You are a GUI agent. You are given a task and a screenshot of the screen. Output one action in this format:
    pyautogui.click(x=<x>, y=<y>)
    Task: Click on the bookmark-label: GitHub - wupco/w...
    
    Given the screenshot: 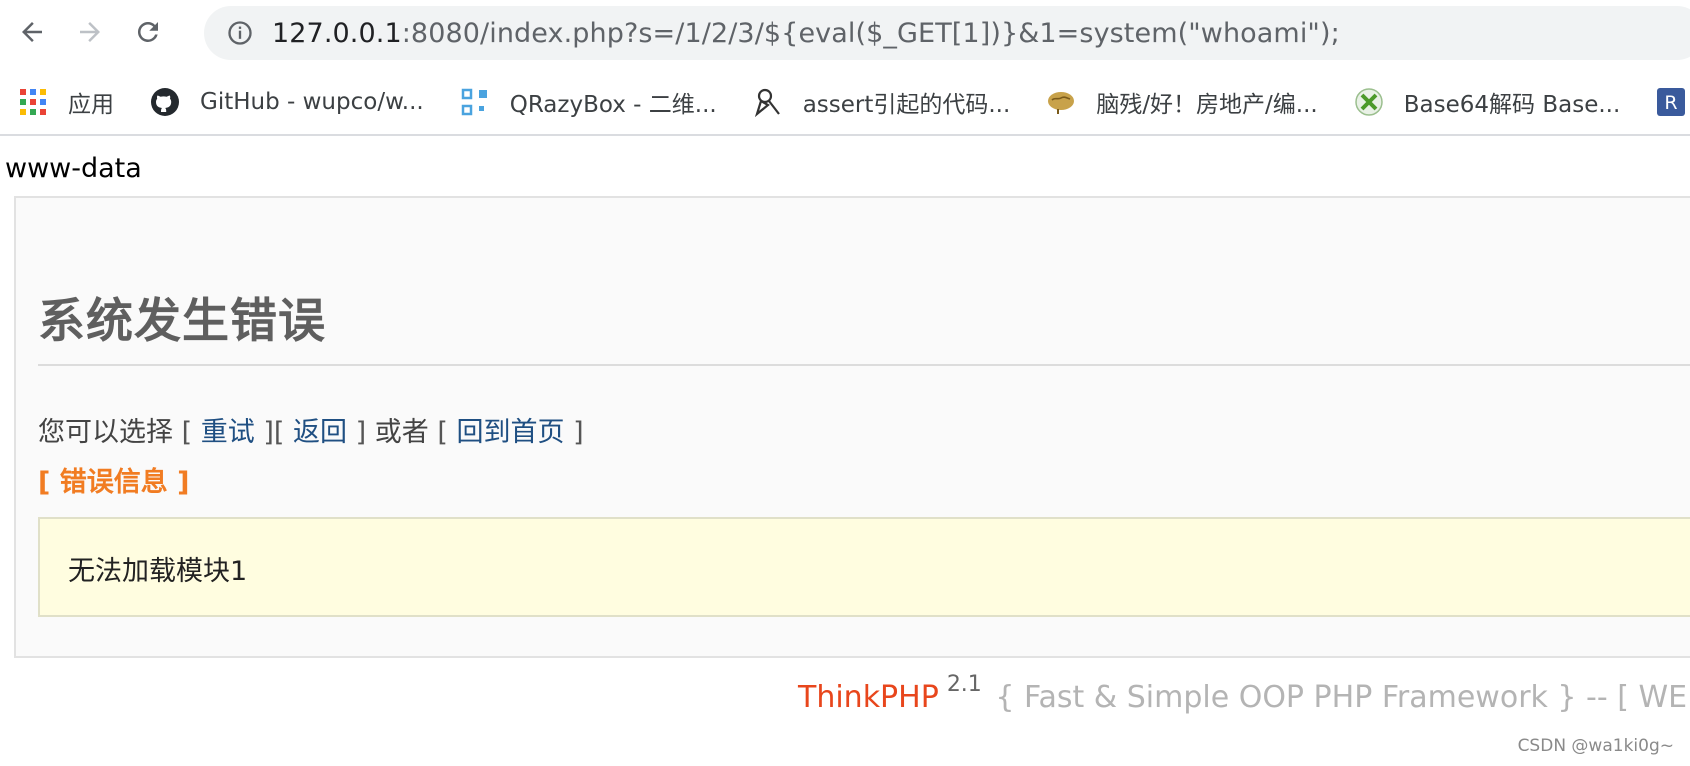 What is the action you would take?
    pyautogui.click(x=312, y=102)
    